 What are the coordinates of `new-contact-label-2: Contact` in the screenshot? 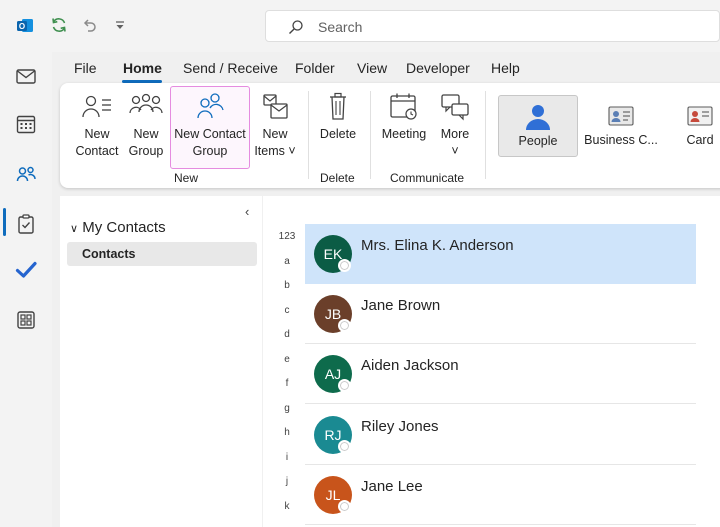 It's located at (97, 151).